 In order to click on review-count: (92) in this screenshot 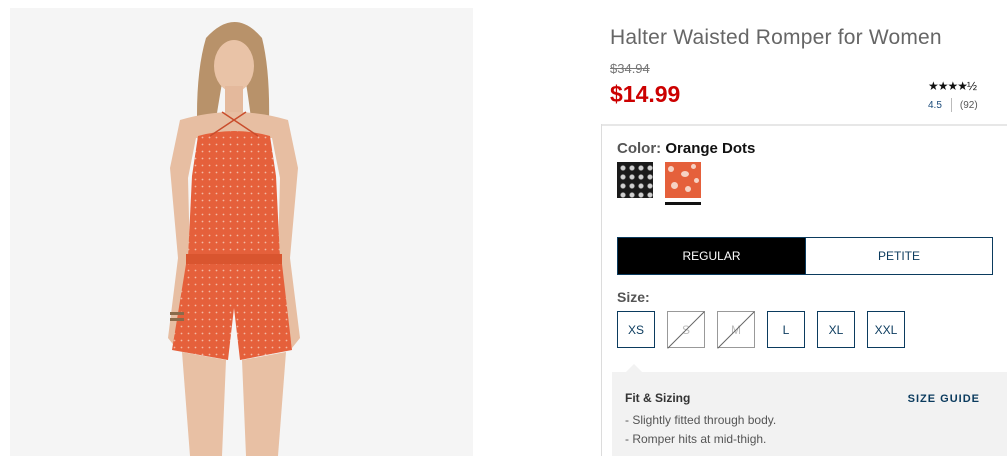, I will do `click(969, 105)`.